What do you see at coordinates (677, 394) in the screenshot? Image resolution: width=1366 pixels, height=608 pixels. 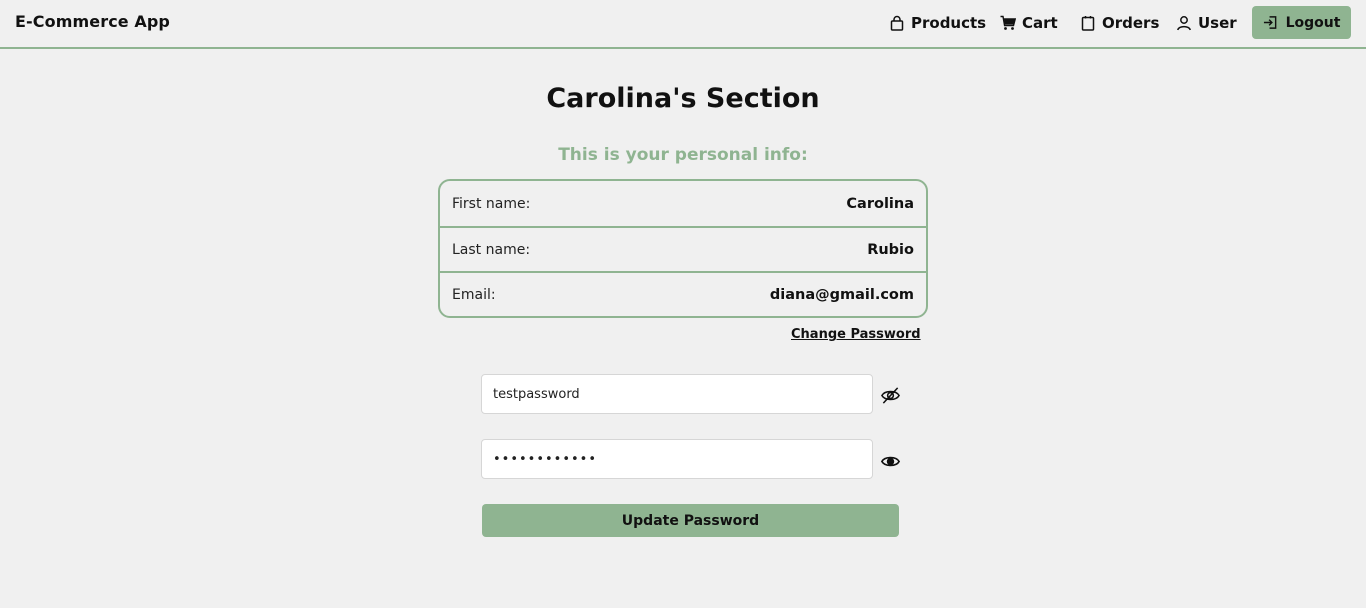 I see `new-password-input` at bounding box center [677, 394].